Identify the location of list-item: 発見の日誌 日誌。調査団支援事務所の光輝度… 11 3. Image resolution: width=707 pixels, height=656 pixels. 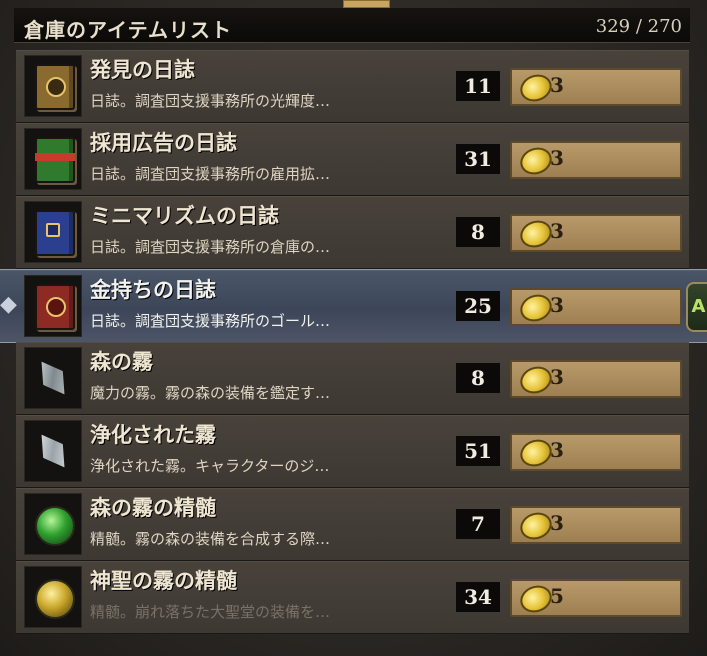
(352, 86).